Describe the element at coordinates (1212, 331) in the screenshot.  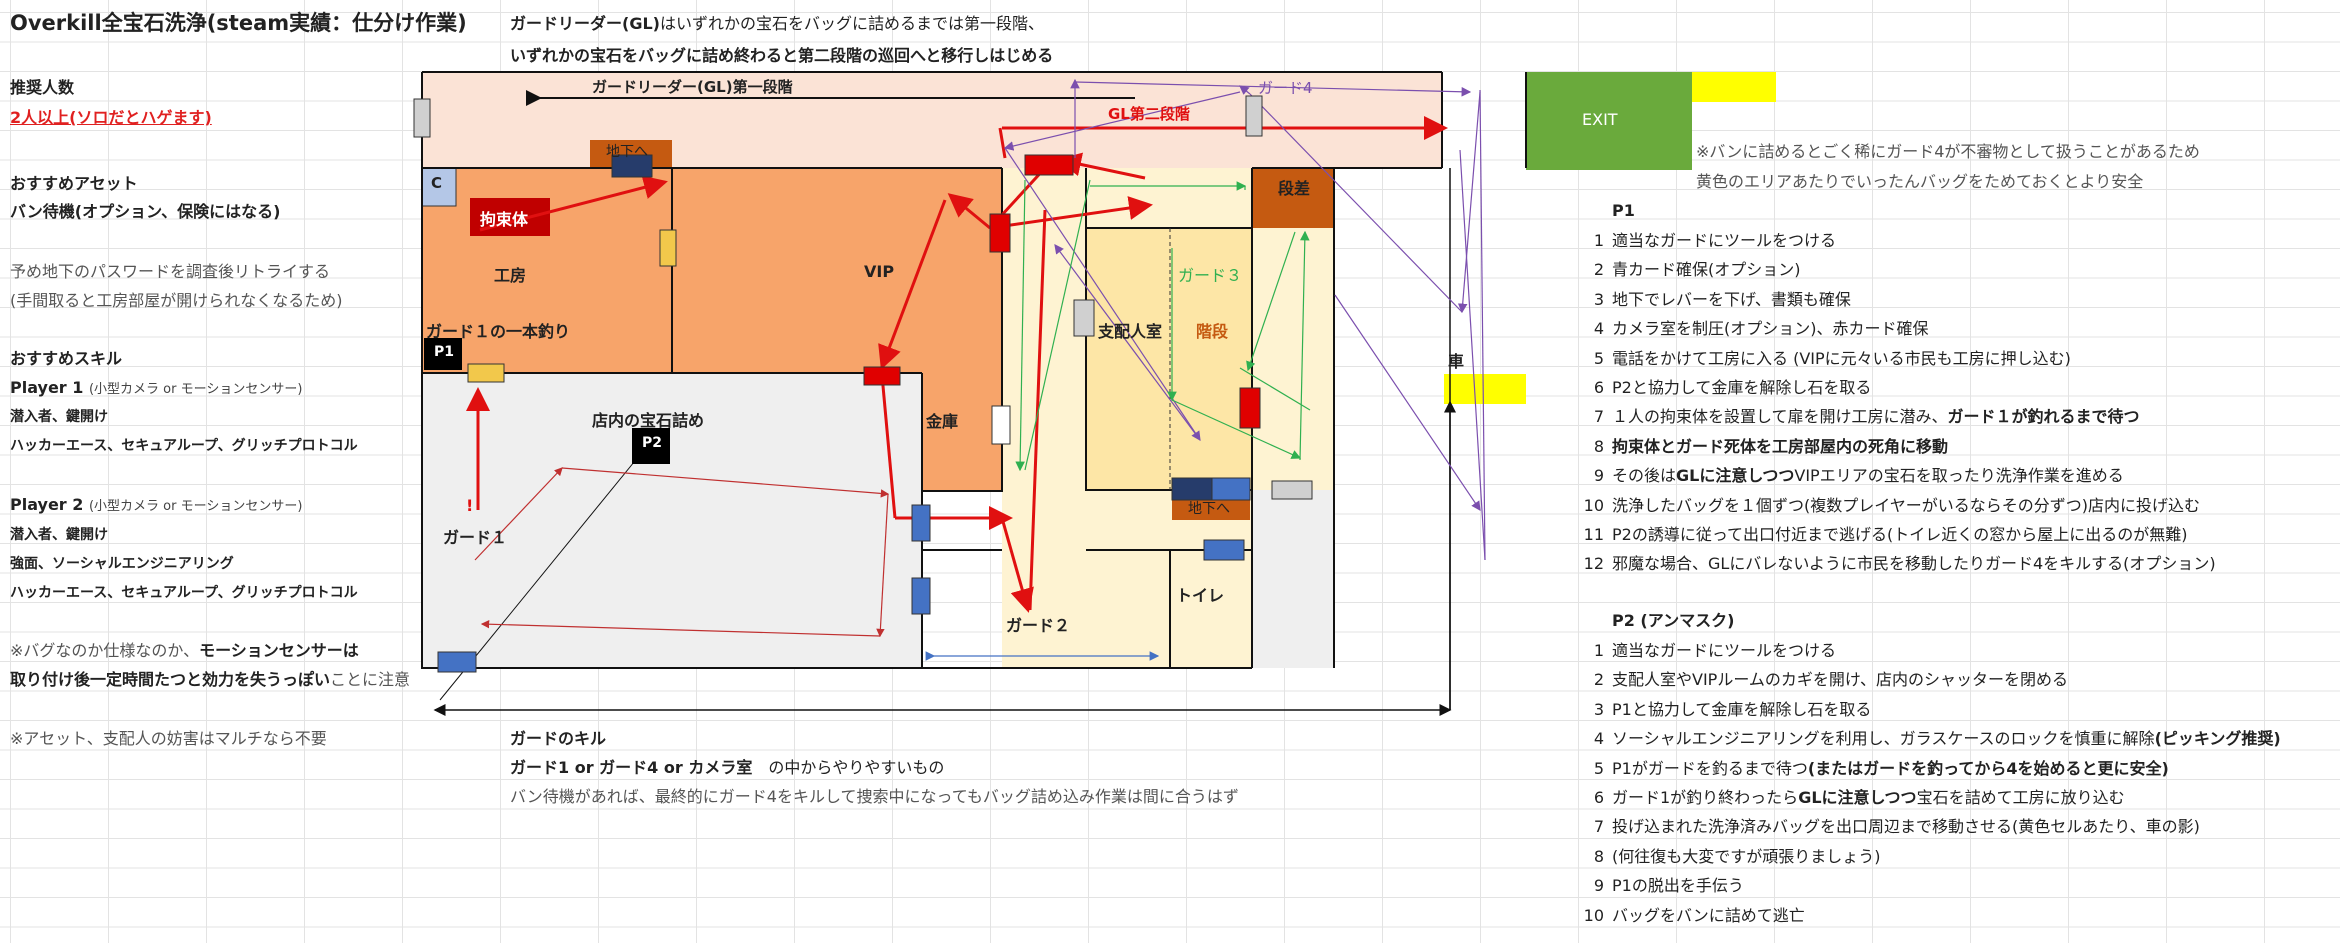
I see `stairs-label: 階段` at that location.